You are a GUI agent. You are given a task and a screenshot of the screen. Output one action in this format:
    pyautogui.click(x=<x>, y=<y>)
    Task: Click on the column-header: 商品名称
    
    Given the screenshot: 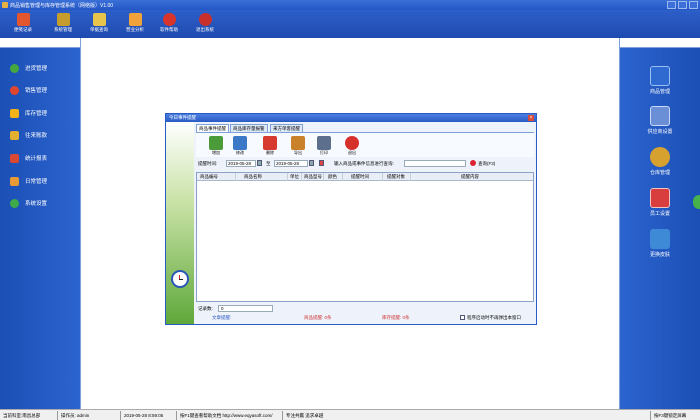 What is the action you would take?
    pyautogui.click(x=253, y=177)
    